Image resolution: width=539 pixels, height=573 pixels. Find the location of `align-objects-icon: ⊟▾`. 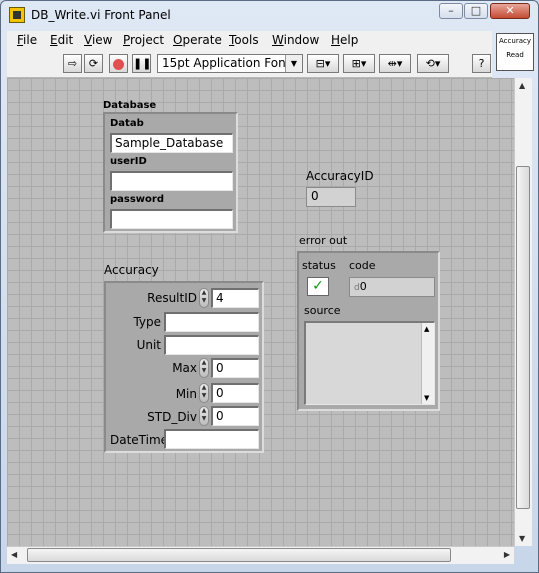

align-objects-icon: ⊟▾ is located at coordinates (323, 63).